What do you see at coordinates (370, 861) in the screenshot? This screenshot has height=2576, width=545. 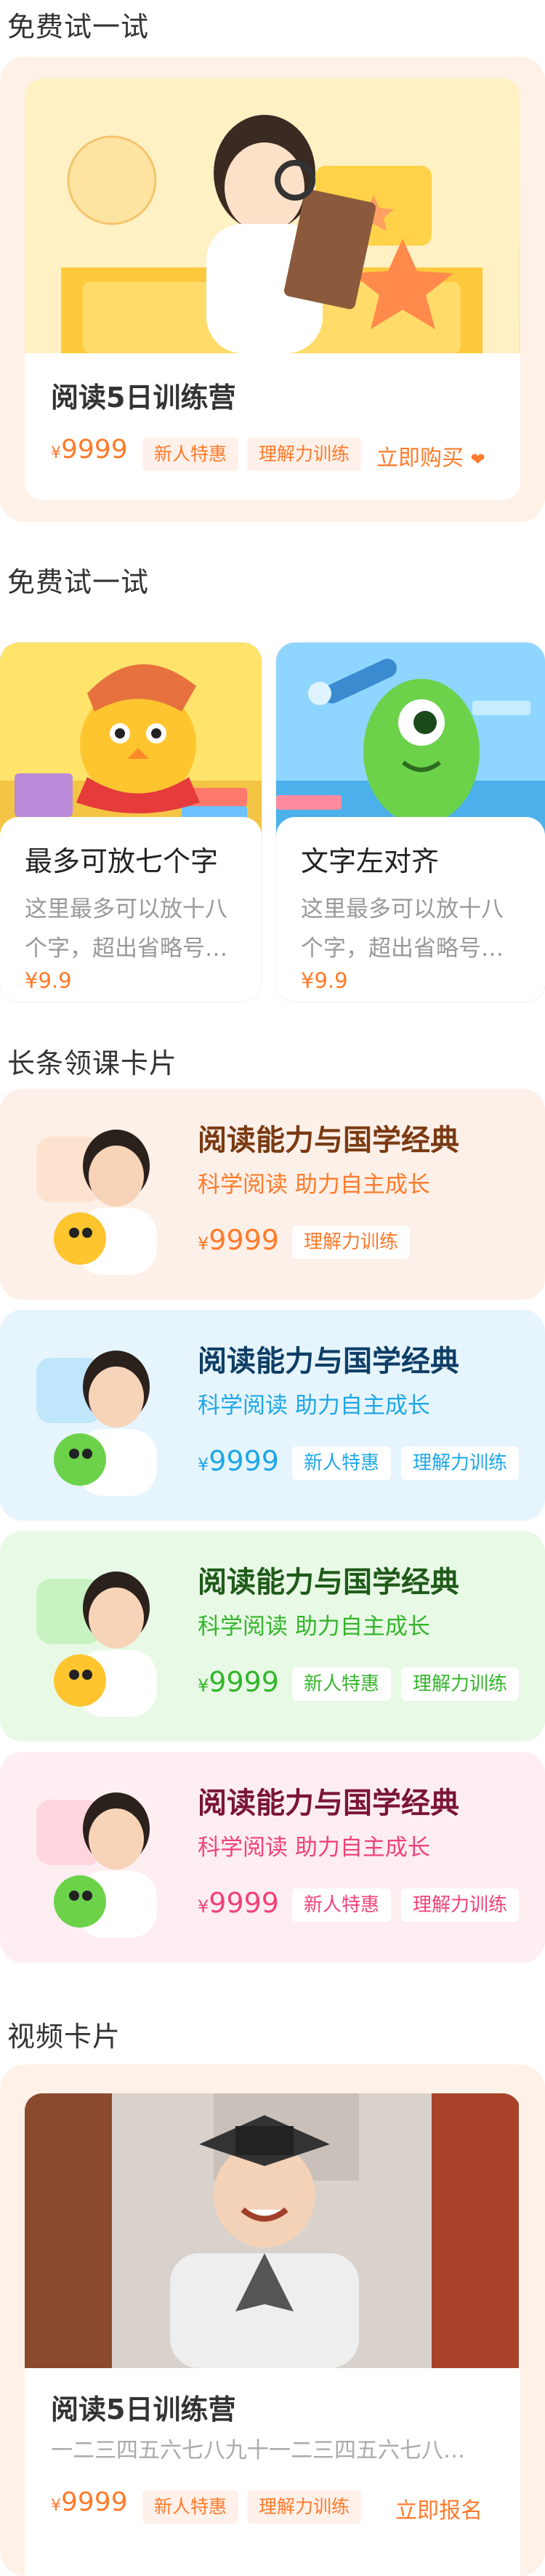 I see `card-title: 文字左对齐` at bounding box center [370, 861].